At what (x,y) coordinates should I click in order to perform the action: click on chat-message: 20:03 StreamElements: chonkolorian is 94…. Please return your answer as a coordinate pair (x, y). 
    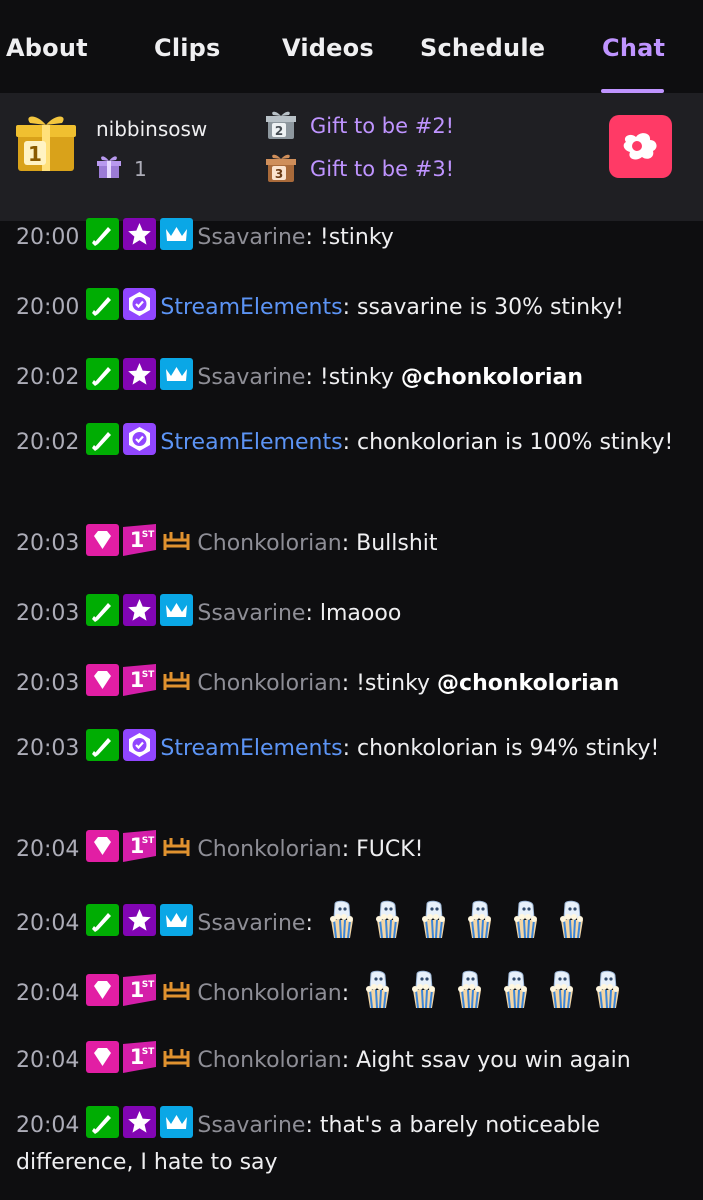
    Looking at the image, I should click on (352, 748).